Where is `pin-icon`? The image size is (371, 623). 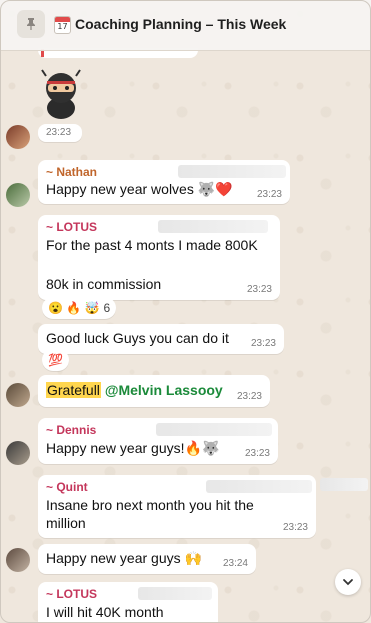 pin-icon is located at coordinates (31, 24).